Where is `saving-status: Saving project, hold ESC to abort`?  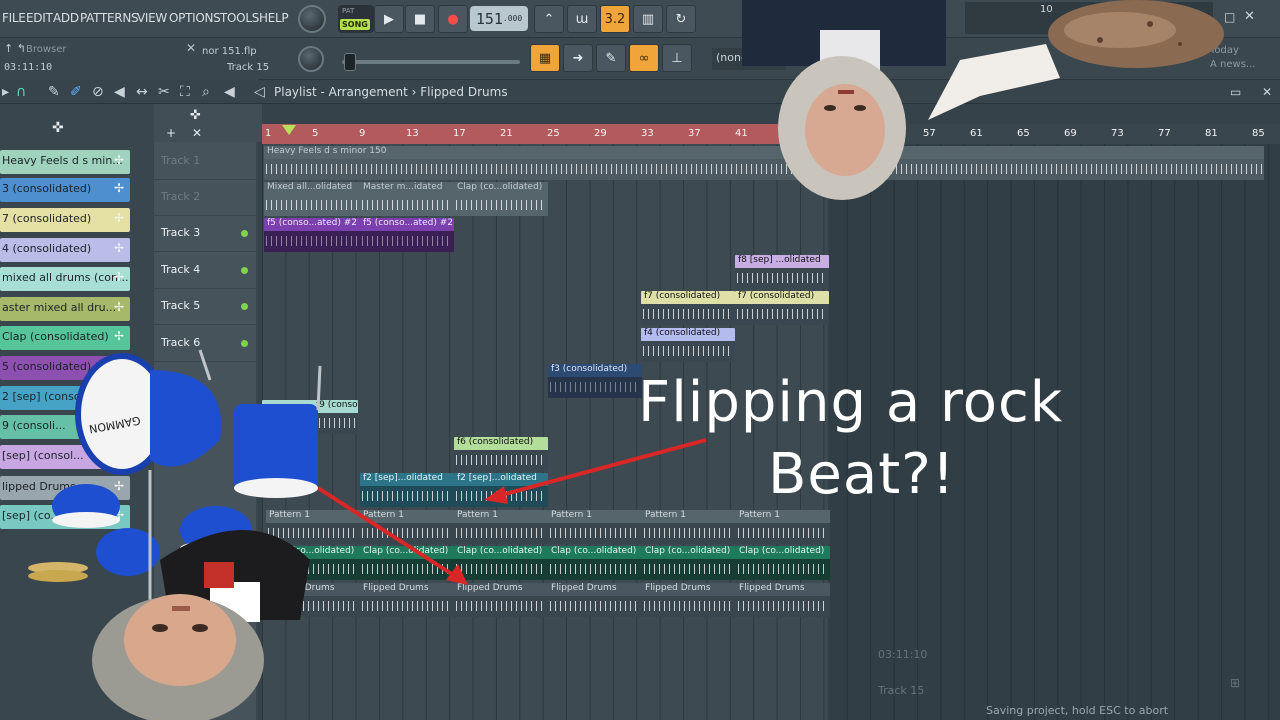
saving-status: Saving project, hold ESC to abort is located at coordinates (1077, 710).